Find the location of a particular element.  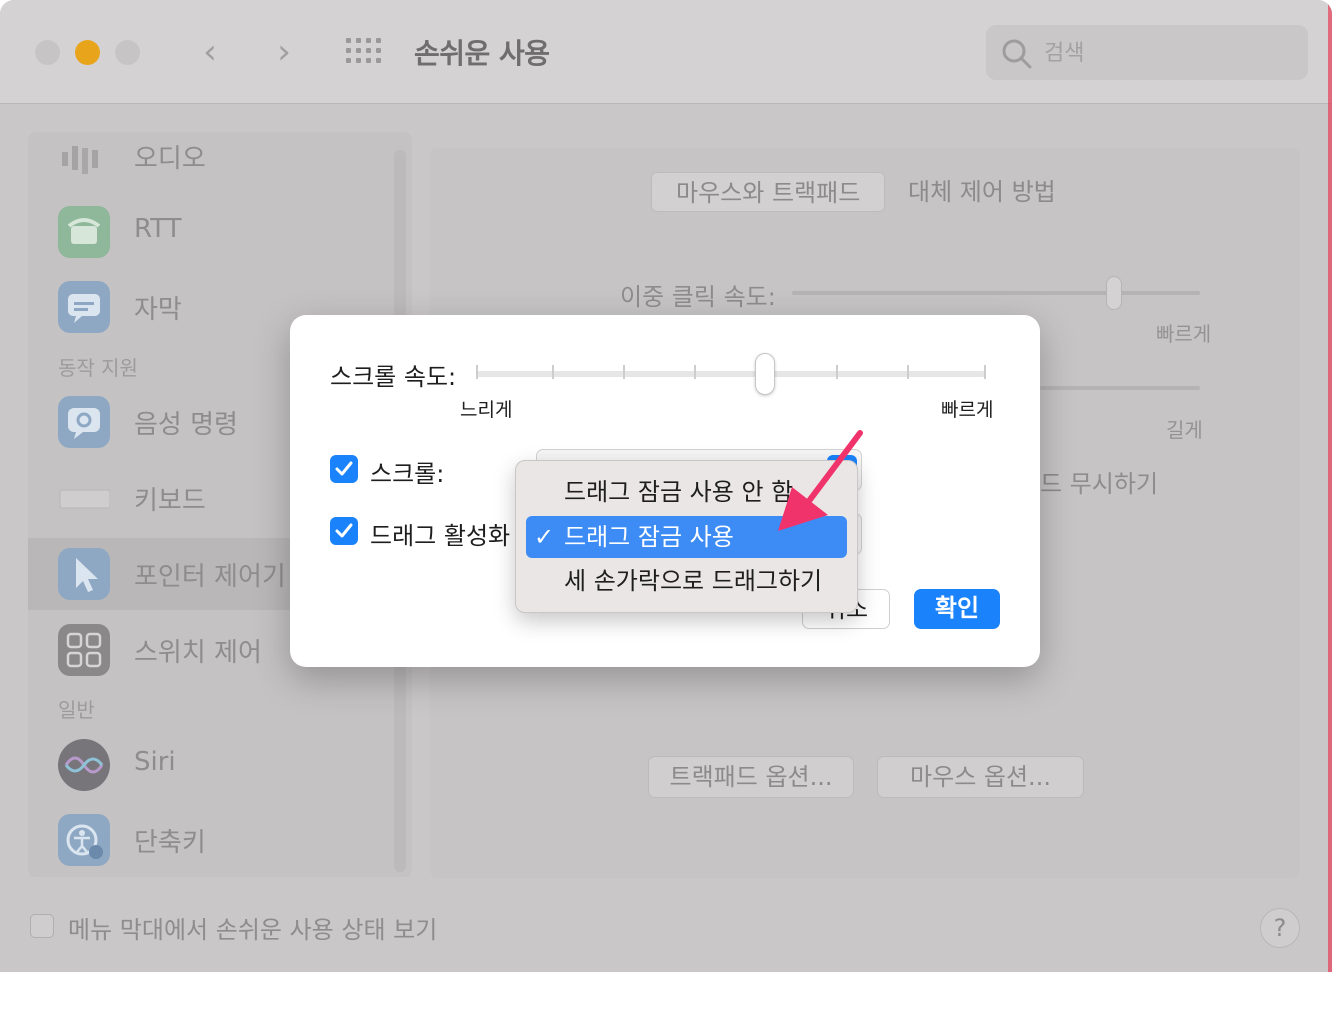

scroll-label: 스크롤: is located at coordinates (407, 474).